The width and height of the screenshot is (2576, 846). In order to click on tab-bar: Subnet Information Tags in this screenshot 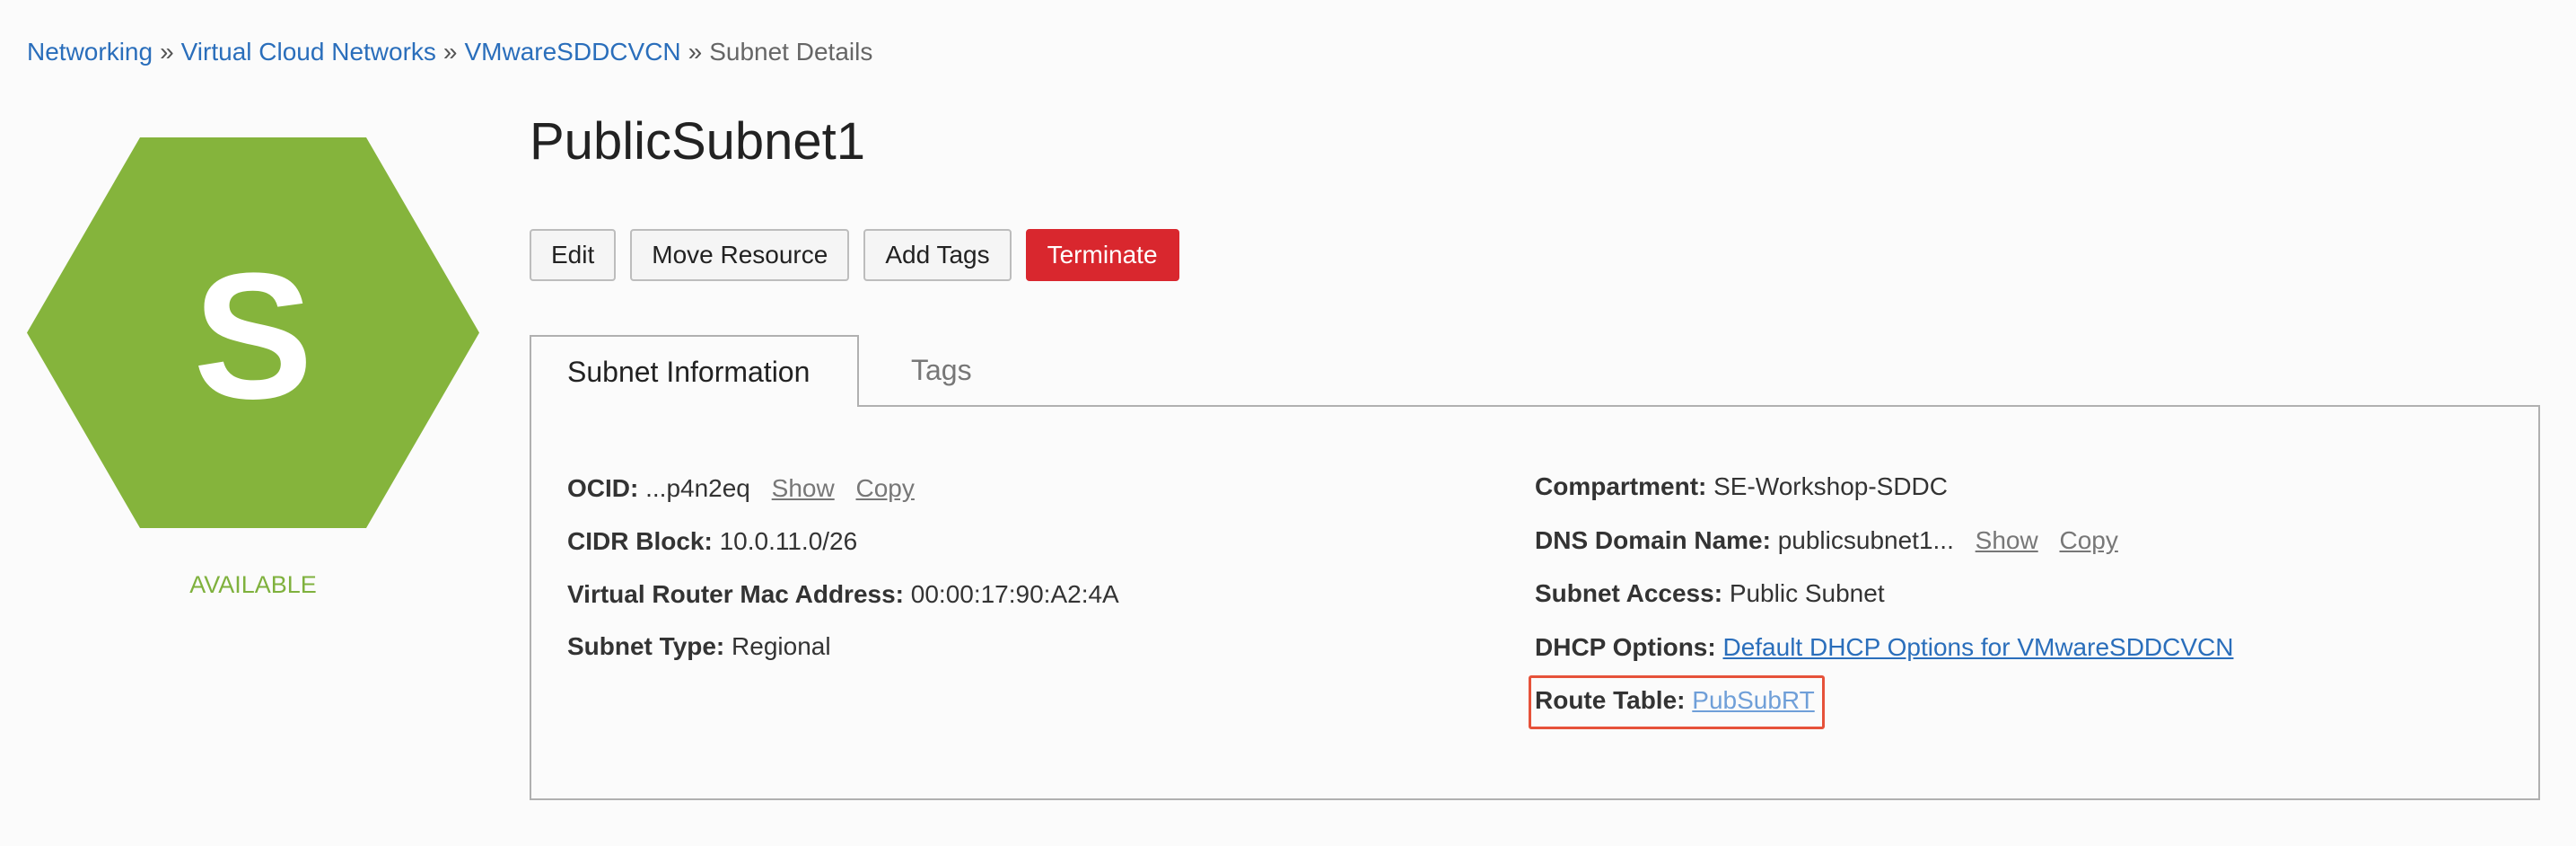, I will do `click(1535, 371)`.